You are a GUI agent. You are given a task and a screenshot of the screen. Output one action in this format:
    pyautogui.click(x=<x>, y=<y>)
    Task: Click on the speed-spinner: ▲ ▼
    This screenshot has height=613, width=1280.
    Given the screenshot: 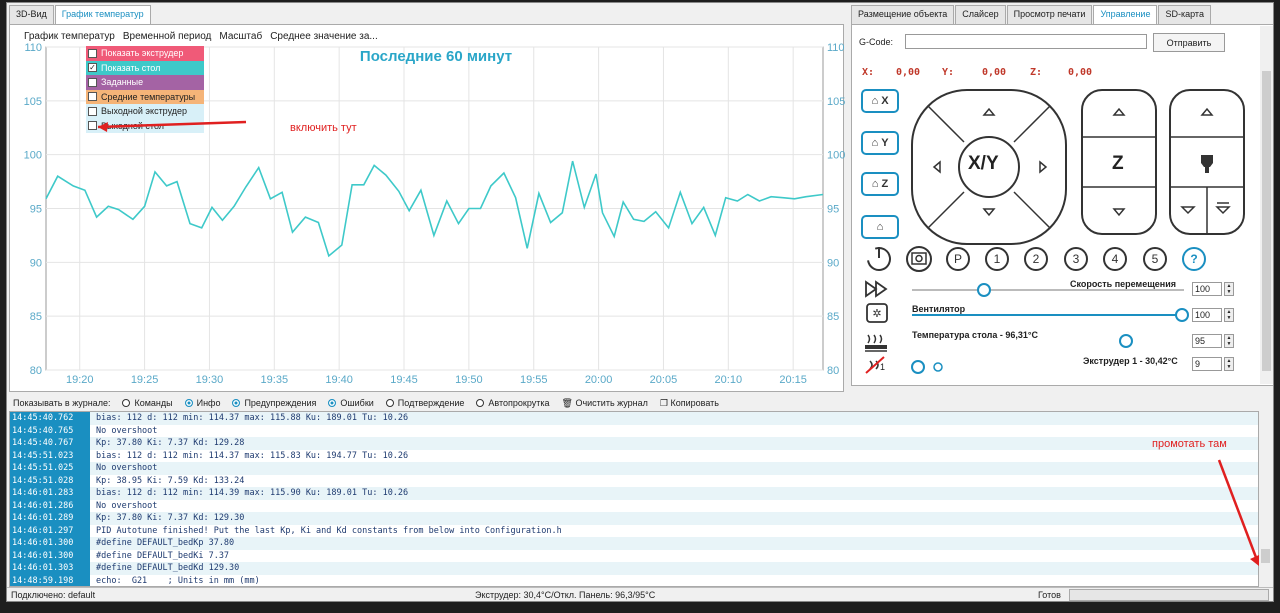 What is the action you would take?
    pyautogui.click(x=1229, y=289)
    